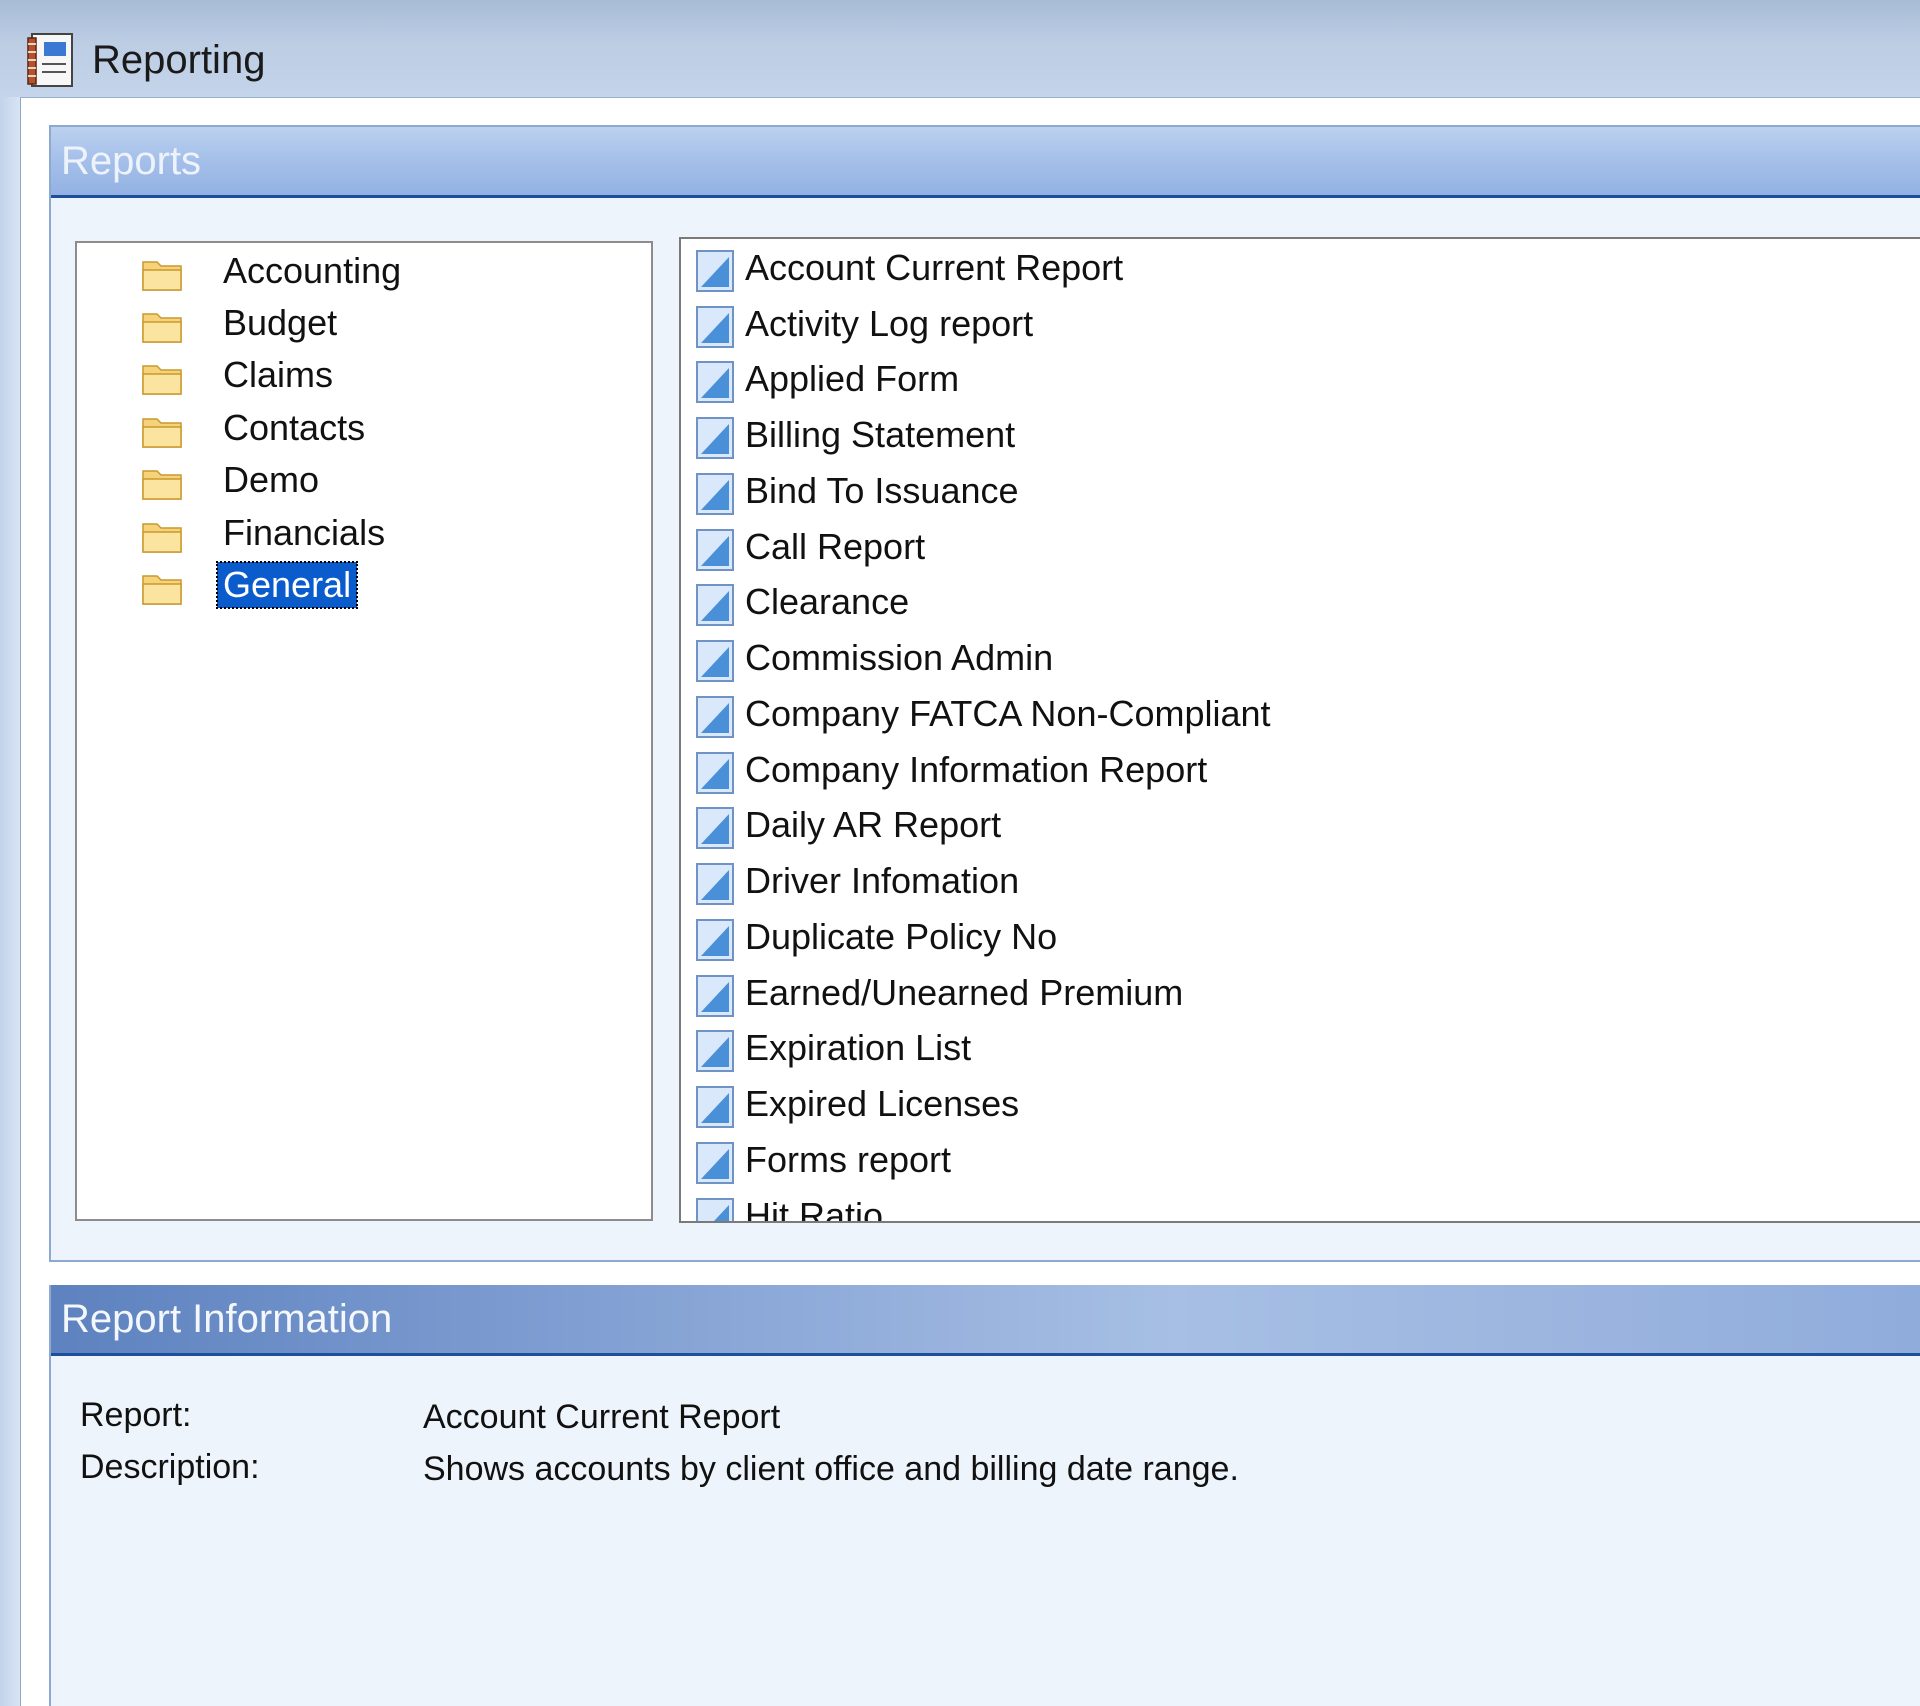 This screenshot has height=1706, width=1920. Describe the element at coordinates (827, 601) in the screenshot. I see `report-item-label: Clearance` at that location.